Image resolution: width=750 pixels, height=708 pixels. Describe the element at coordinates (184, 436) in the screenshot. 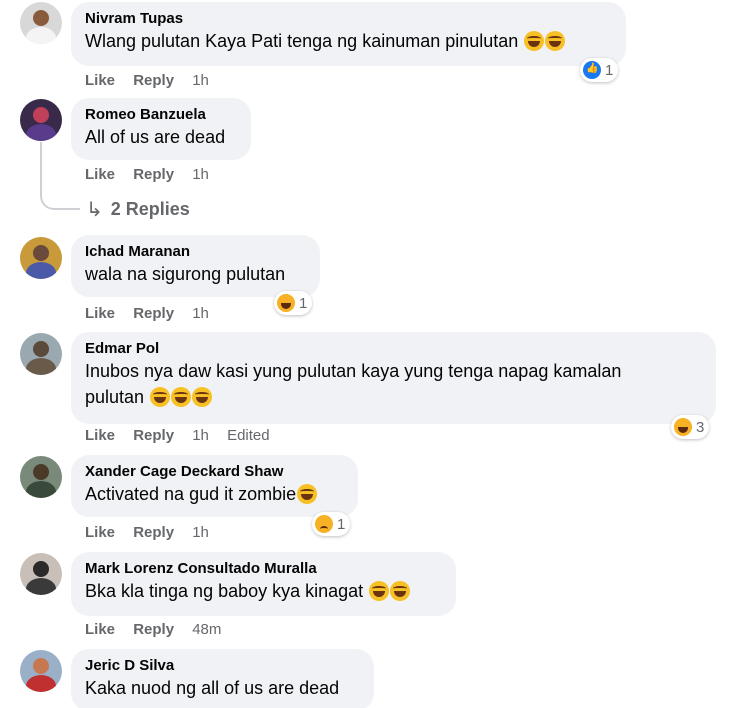

I see `comment-actions: Like Reply 1h Edited` at that location.